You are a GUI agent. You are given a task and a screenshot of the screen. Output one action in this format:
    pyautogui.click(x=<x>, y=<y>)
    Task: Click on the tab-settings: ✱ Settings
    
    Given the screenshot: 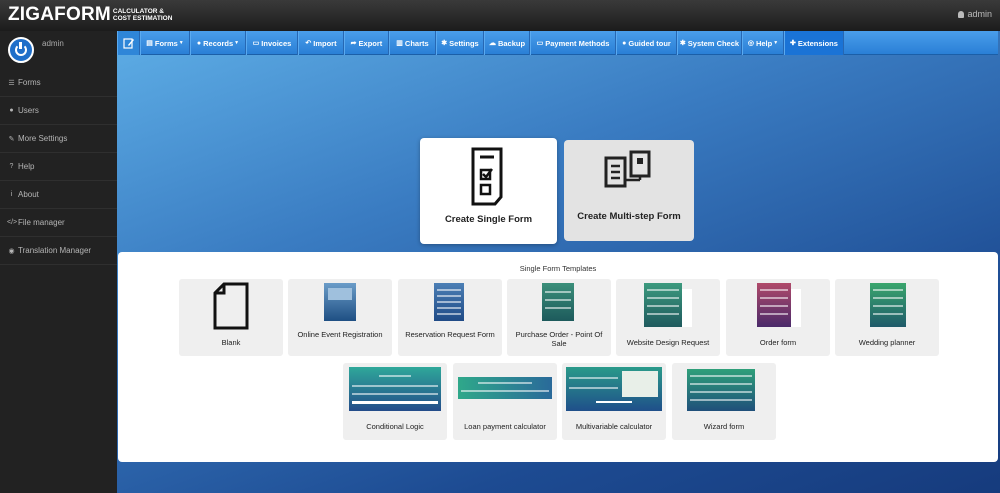 What is the action you would take?
    pyautogui.click(x=460, y=43)
    